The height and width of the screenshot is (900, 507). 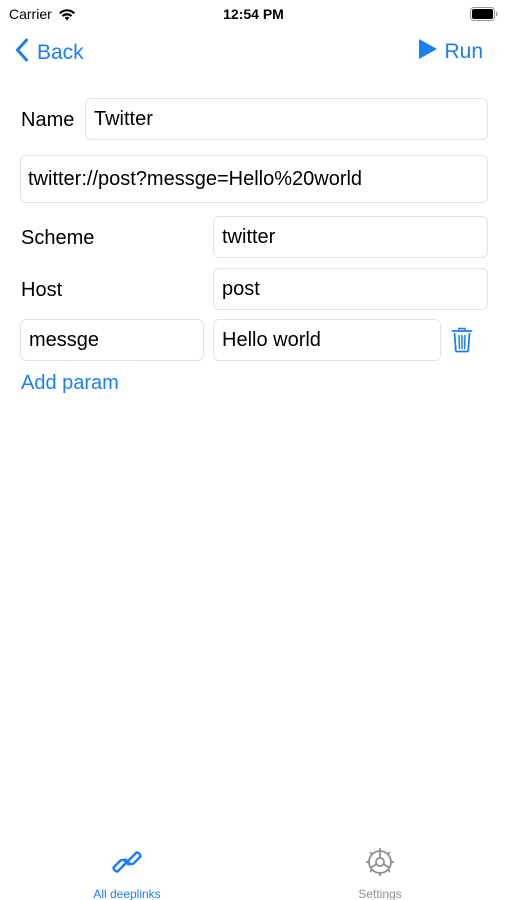 I want to click on scheme-field: twitter, so click(x=350, y=237).